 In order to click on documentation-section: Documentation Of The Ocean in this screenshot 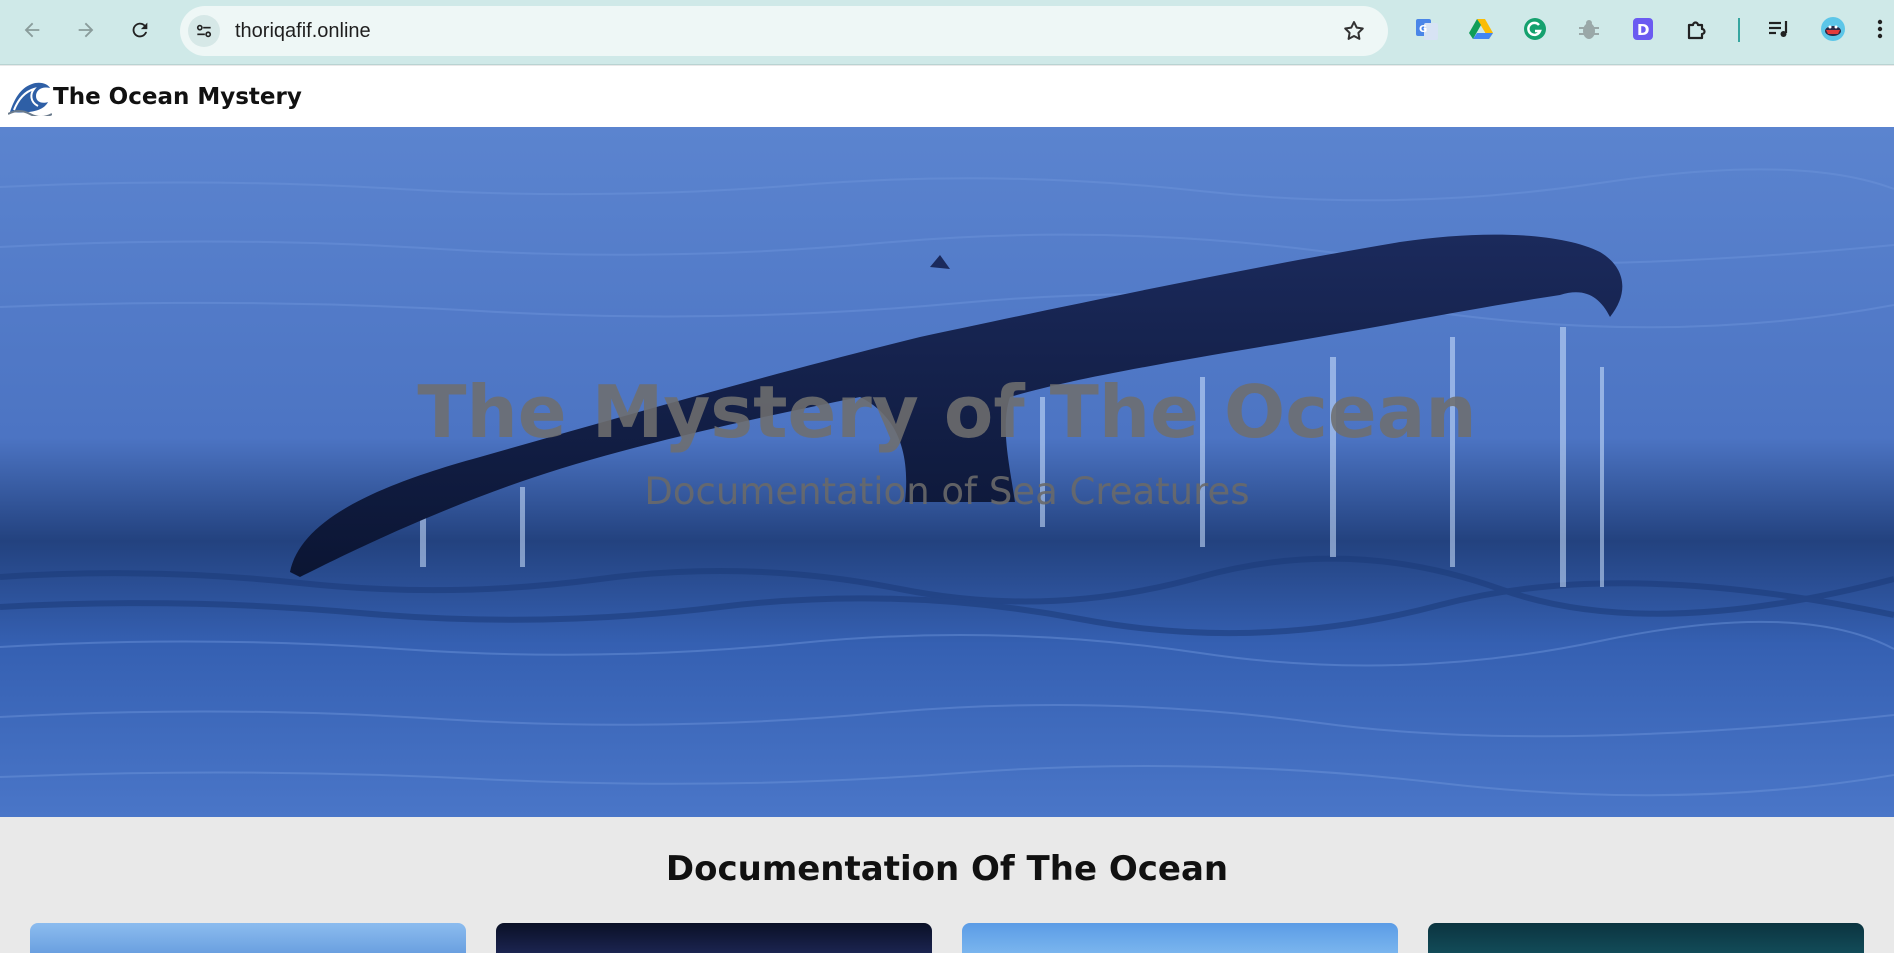, I will do `click(947, 885)`.